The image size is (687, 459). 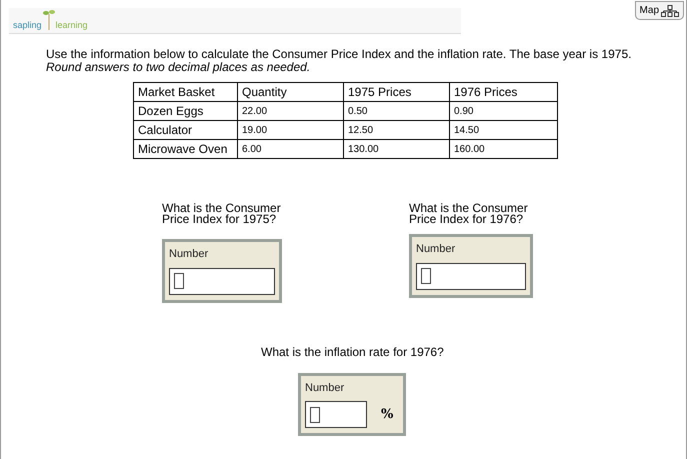 What do you see at coordinates (339, 54) in the screenshot?
I see `instructions-text: Use the information below to calculate the Consumer Price Index and the inflation rate. The base year is 1975.` at bounding box center [339, 54].